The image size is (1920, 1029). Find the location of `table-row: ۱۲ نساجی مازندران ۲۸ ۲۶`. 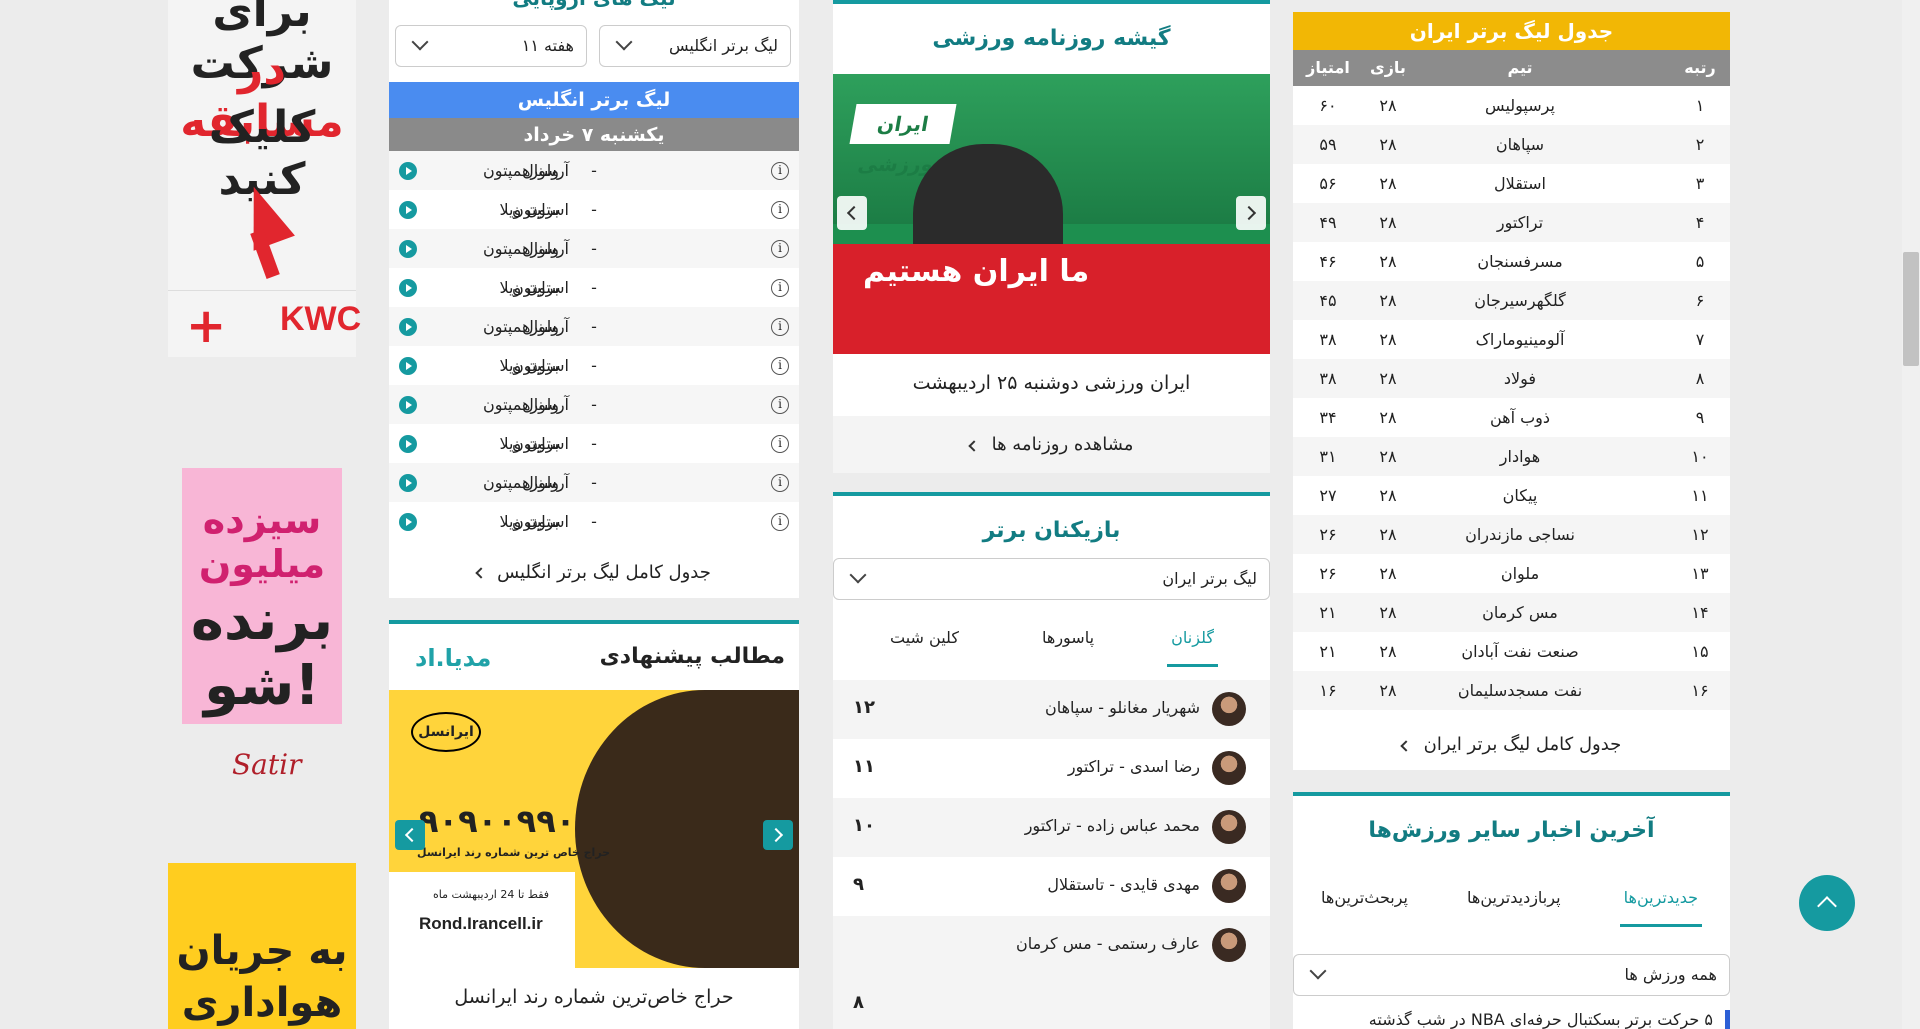

table-row: ۱۲ نساجی مازندران ۲۸ ۲۶ is located at coordinates (1511, 534).